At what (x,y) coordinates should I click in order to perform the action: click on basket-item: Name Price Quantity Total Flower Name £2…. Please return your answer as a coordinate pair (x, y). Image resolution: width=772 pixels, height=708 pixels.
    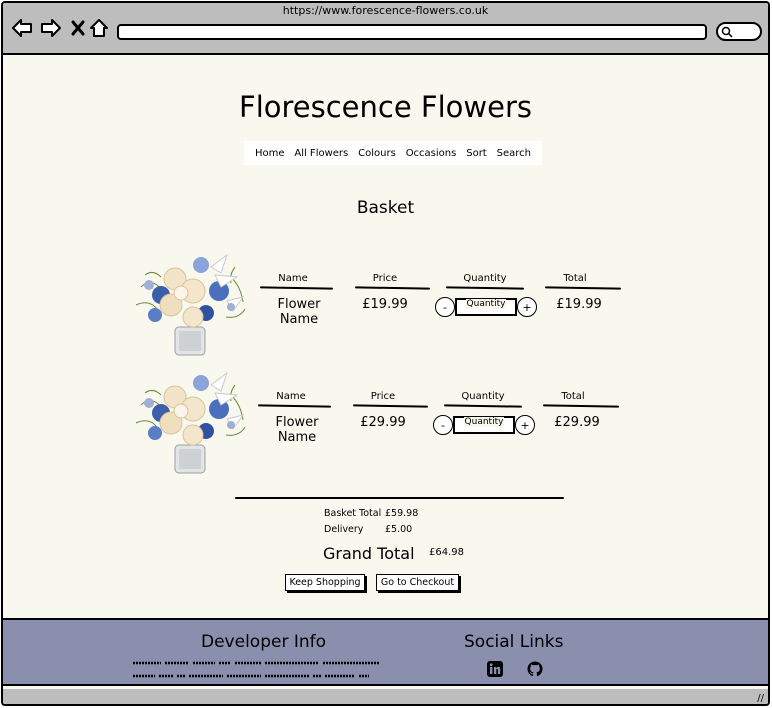
    Looking at the image, I should click on (381, 422).